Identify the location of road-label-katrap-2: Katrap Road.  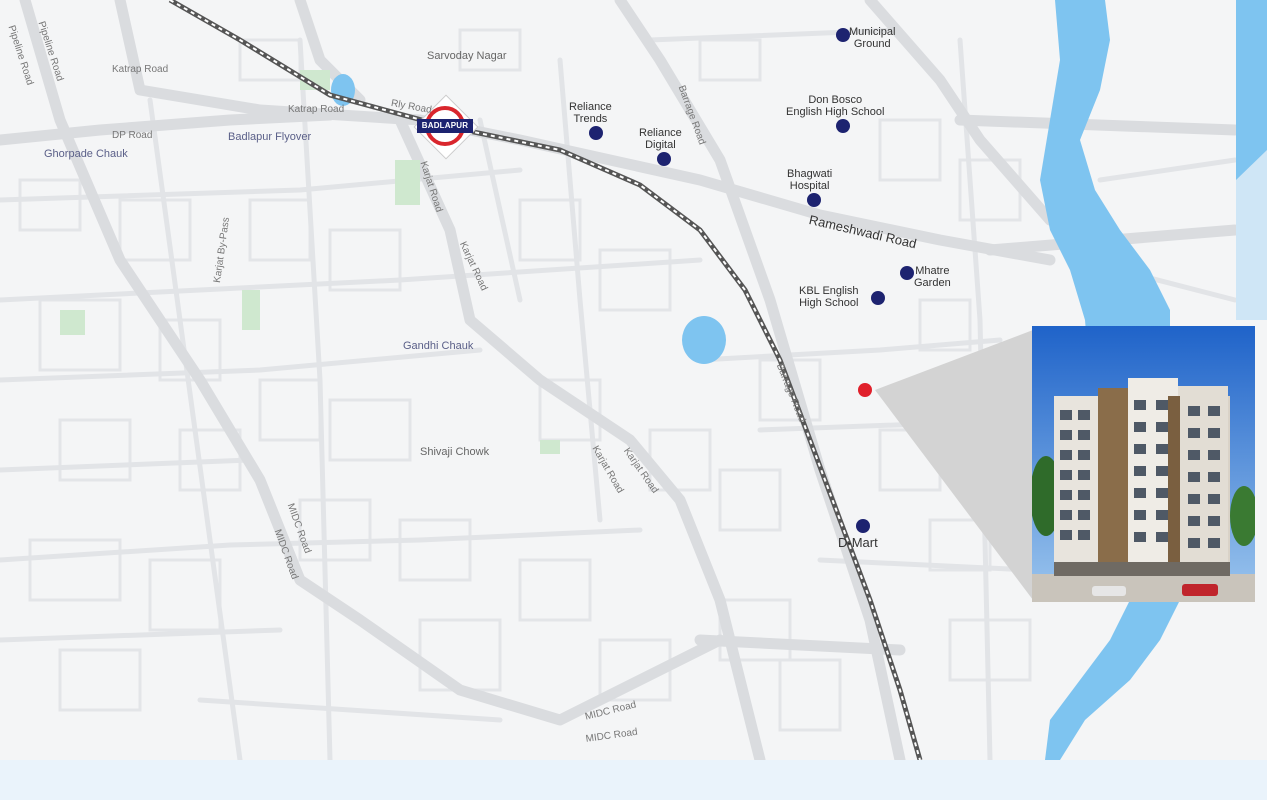
(316, 109).